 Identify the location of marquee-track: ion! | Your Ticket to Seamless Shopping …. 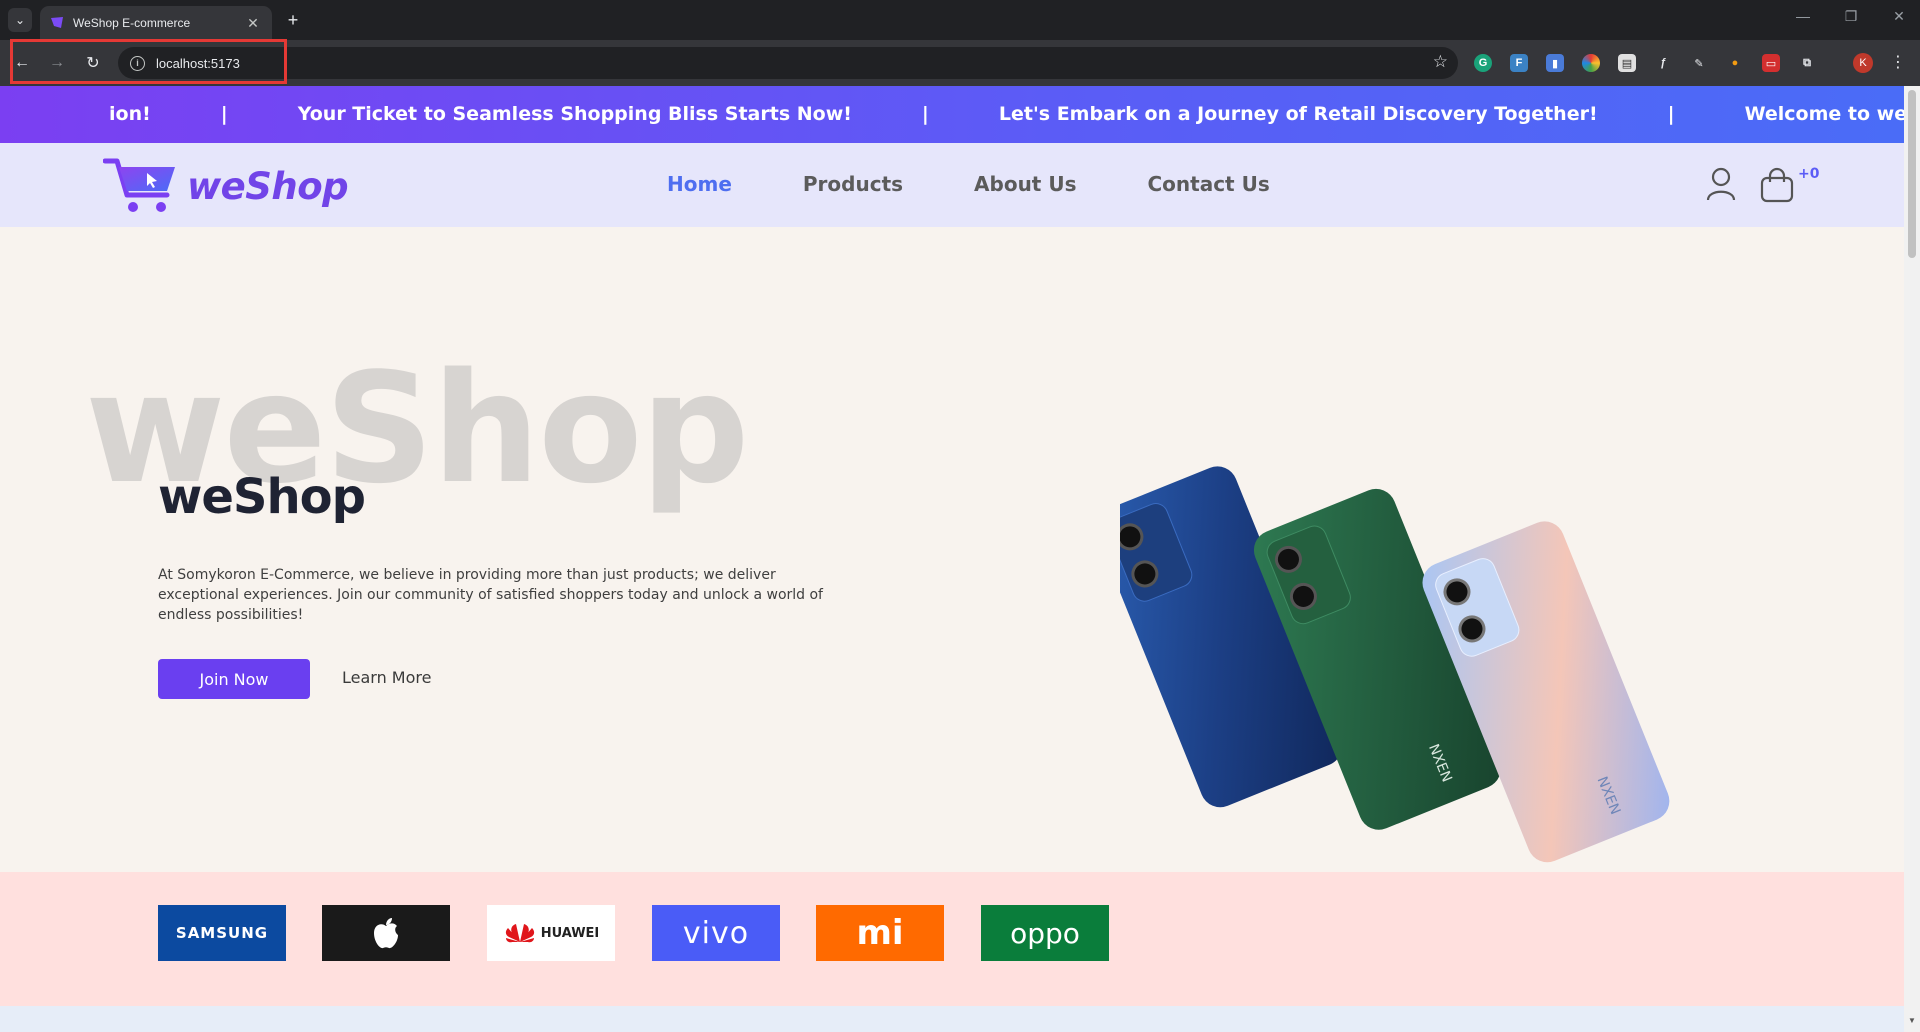
(1006, 114).